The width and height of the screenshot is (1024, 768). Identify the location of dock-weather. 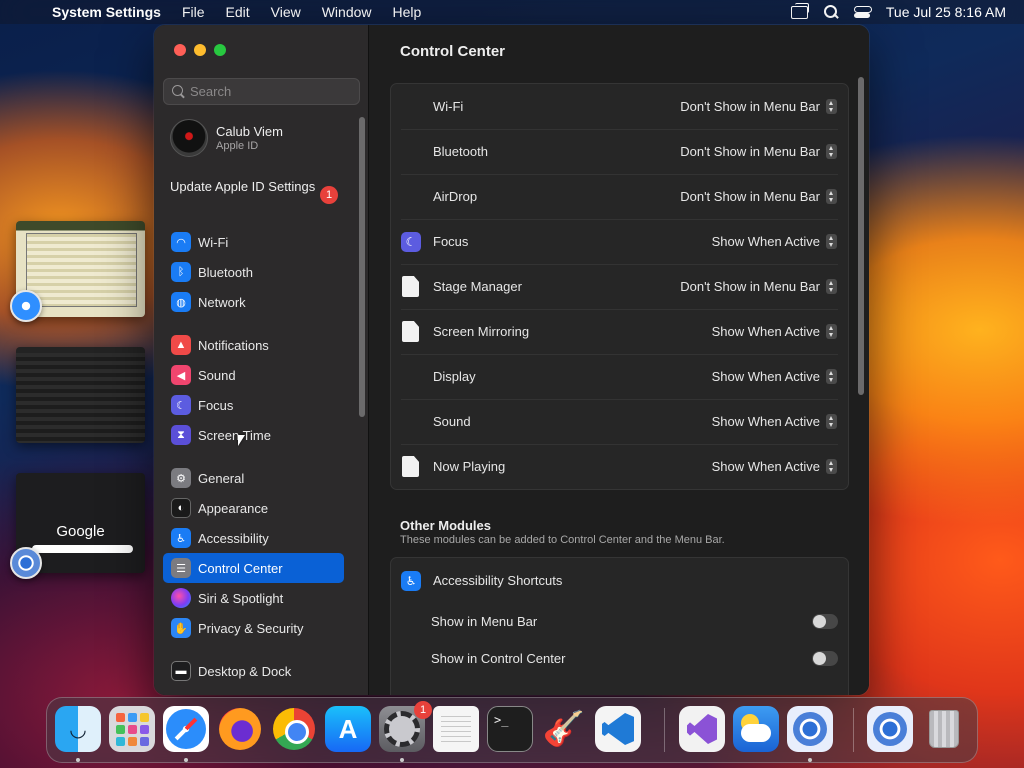
(756, 729).